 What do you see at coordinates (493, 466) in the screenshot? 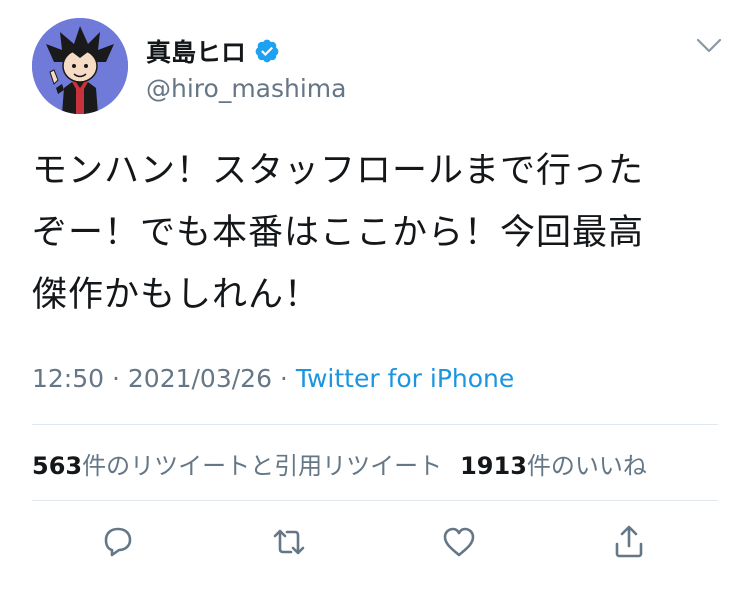
I see `likes-count: 1913` at bounding box center [493, 466].